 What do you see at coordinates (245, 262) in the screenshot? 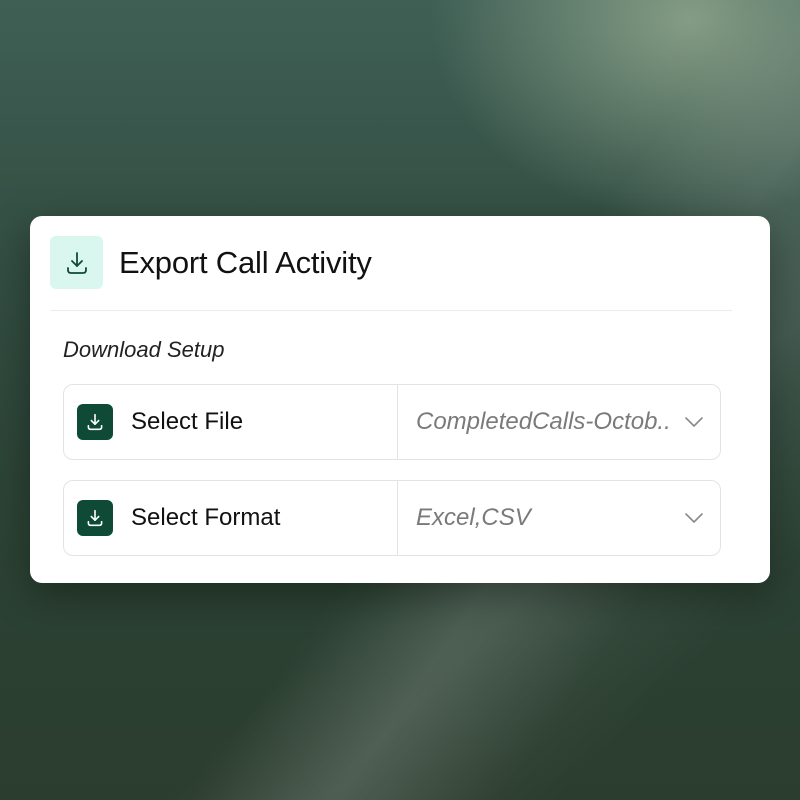
I see `dialog-title: Export Call Activity` at bounding box center [245, 262].